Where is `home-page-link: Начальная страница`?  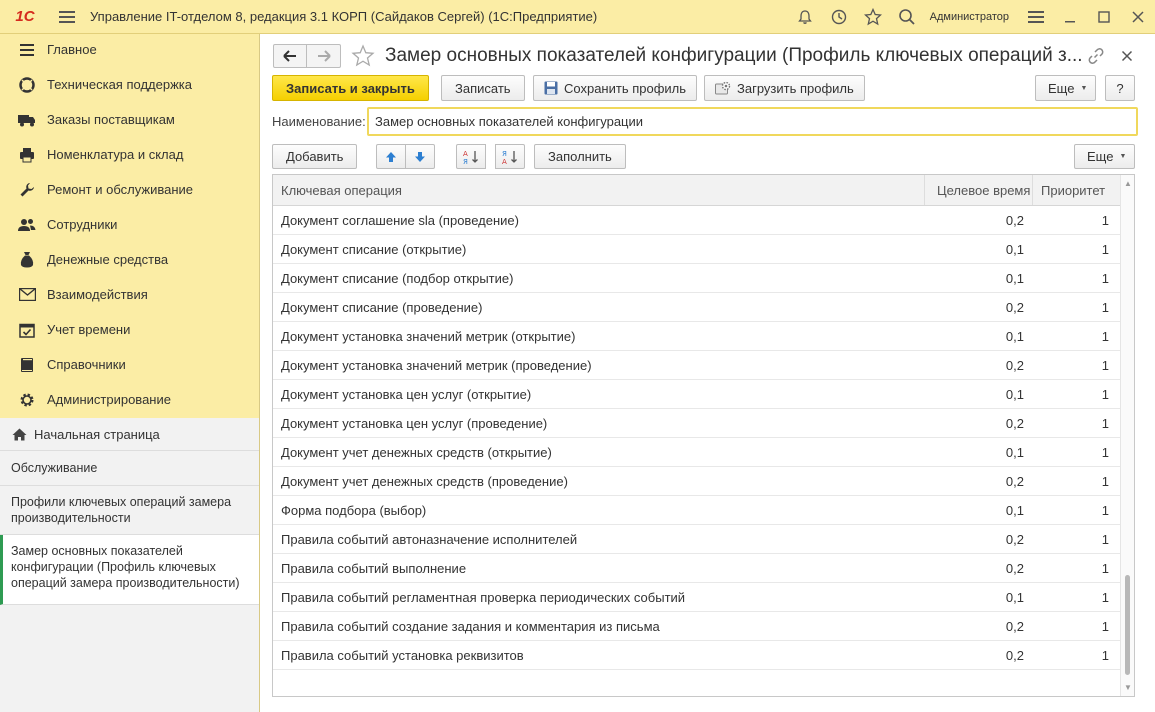 home-page-link: Начальная страница is located at coordinates (129, 434).